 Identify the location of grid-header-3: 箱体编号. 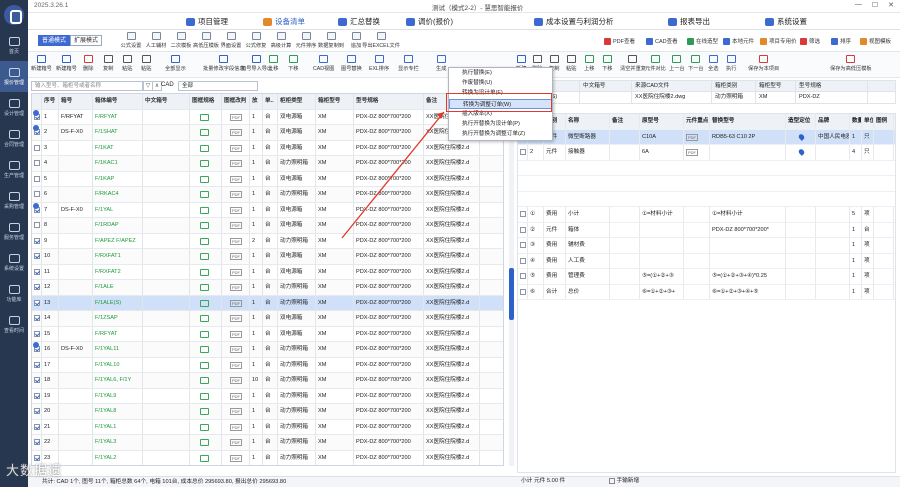
(118, 101).